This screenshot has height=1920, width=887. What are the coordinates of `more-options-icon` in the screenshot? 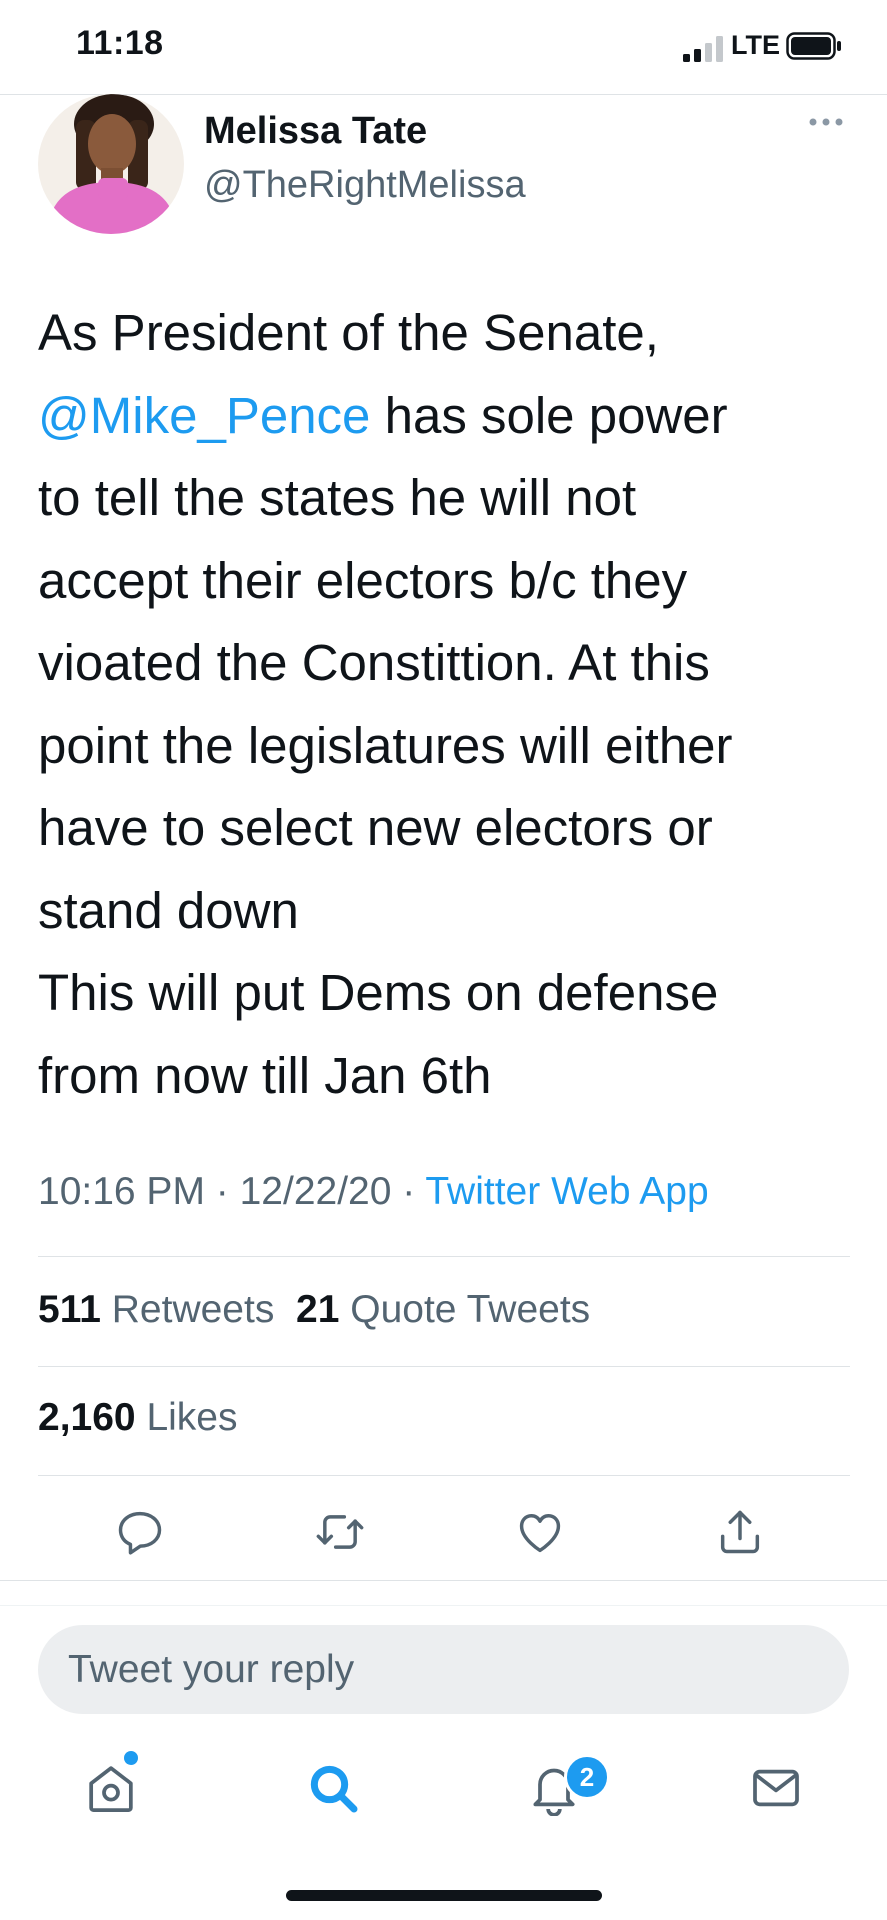 It's located at (826, 122).